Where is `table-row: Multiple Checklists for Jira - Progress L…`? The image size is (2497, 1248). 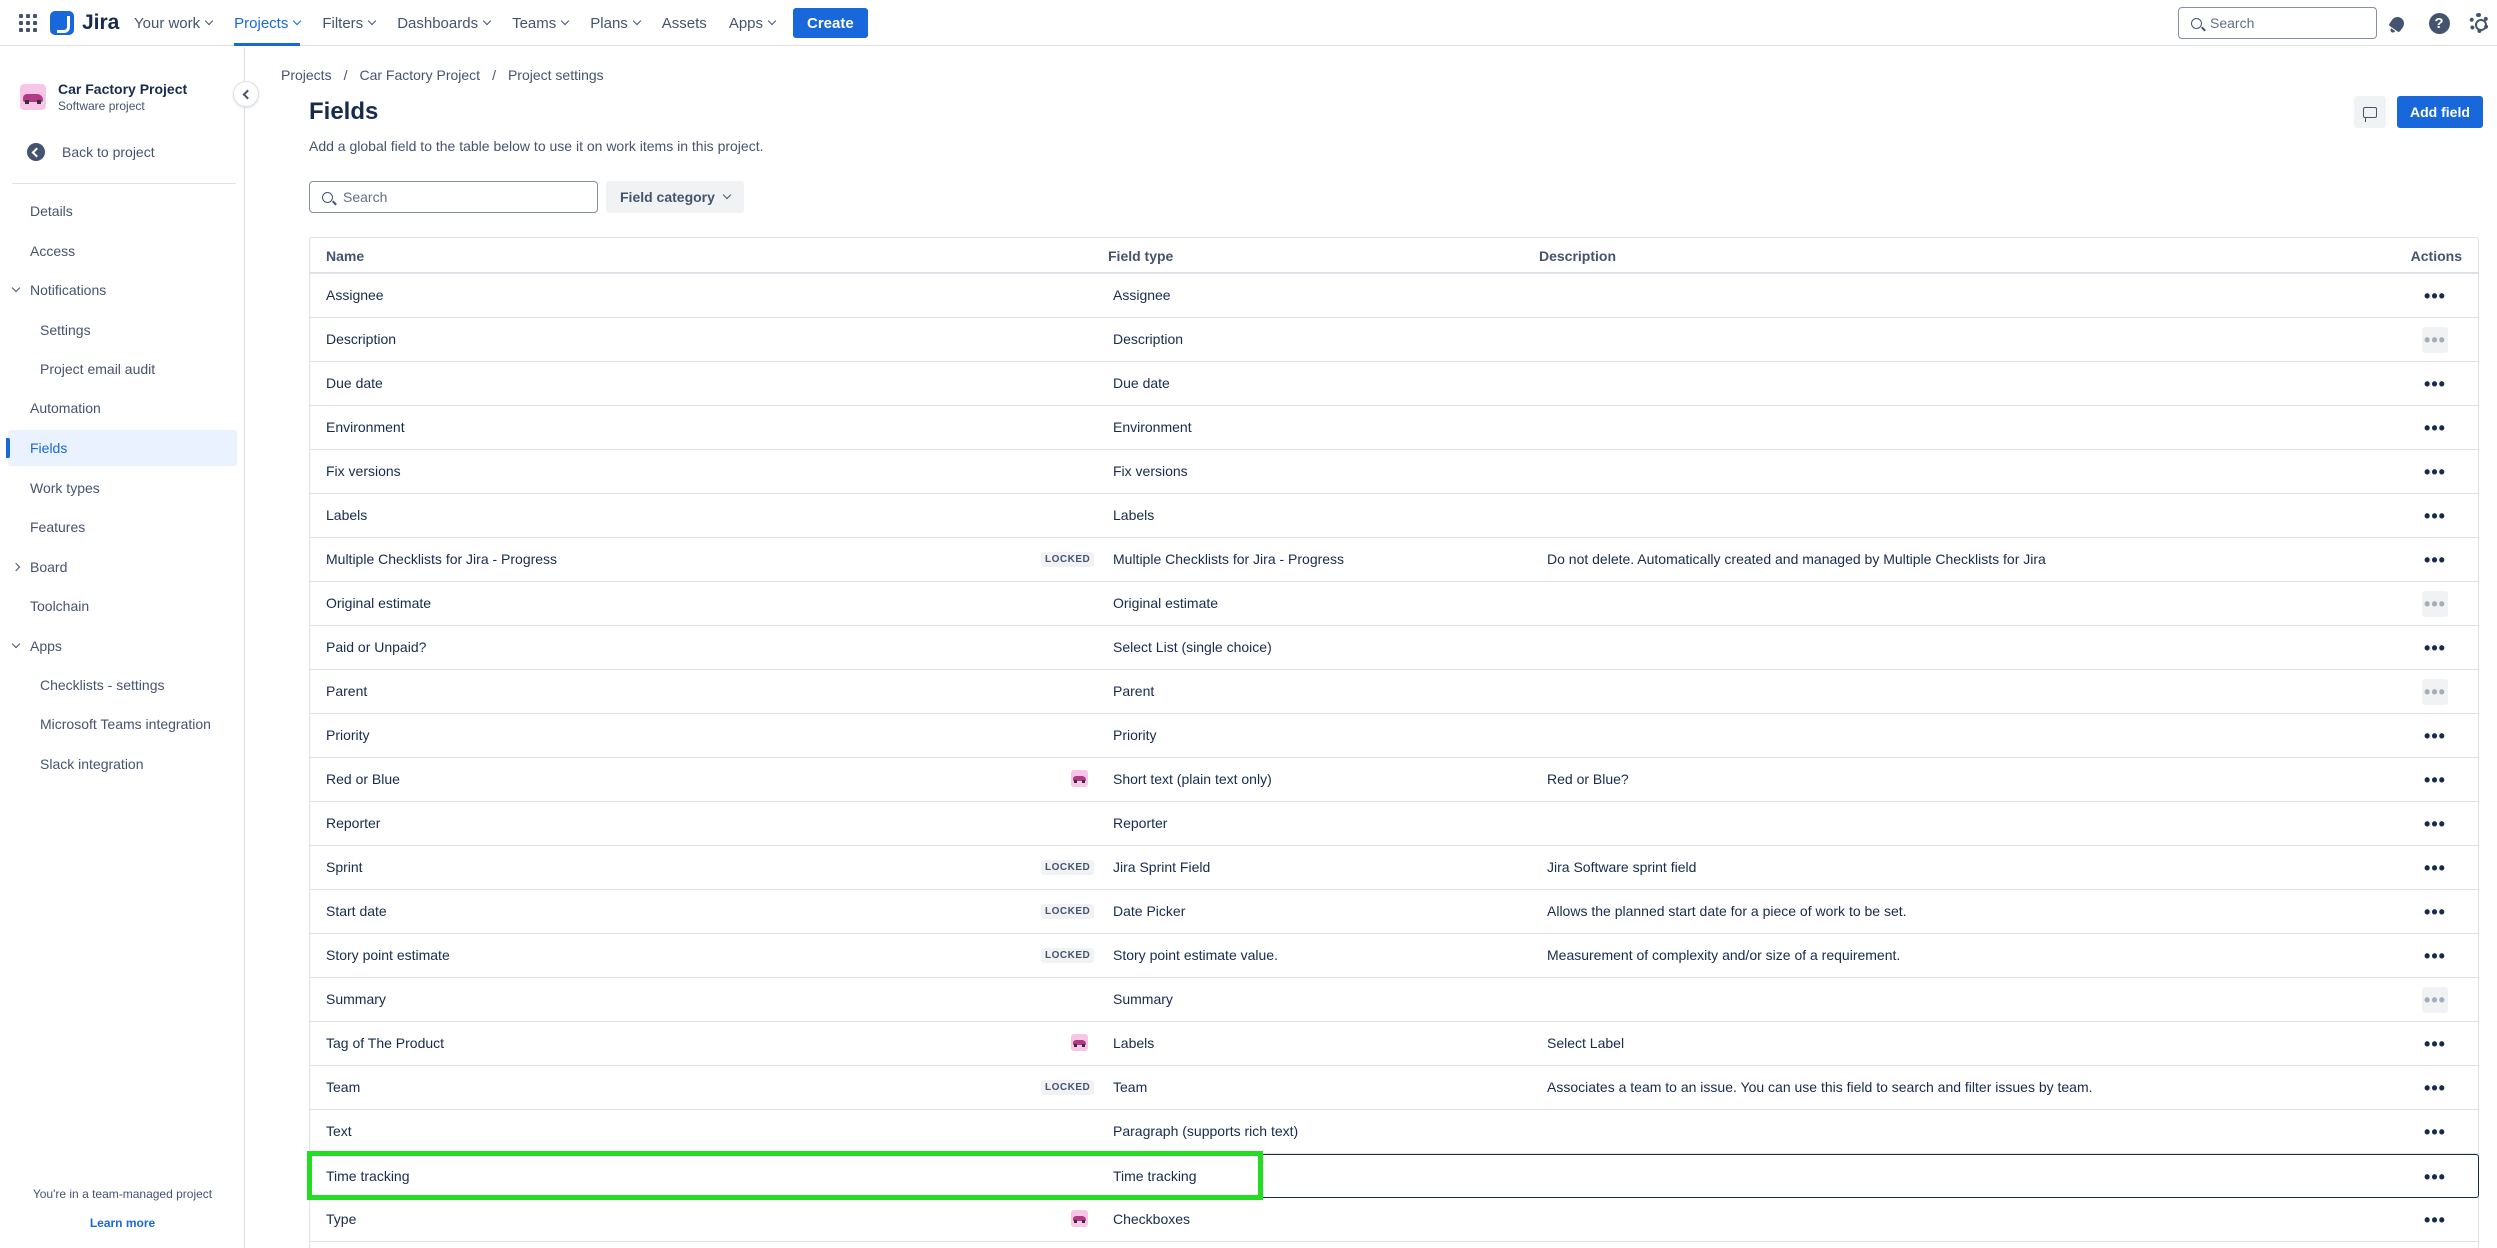 table-row: Multiple Checklists for Jira - Progress L… is located at coordinates (1394, 560).